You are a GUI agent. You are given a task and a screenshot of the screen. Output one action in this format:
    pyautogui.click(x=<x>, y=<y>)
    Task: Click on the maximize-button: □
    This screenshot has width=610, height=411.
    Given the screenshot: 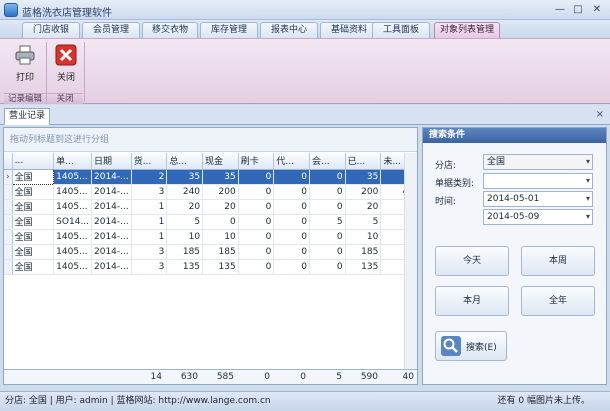 What is the action you would take?
    pyautogui.click(x=578, y=9)
    